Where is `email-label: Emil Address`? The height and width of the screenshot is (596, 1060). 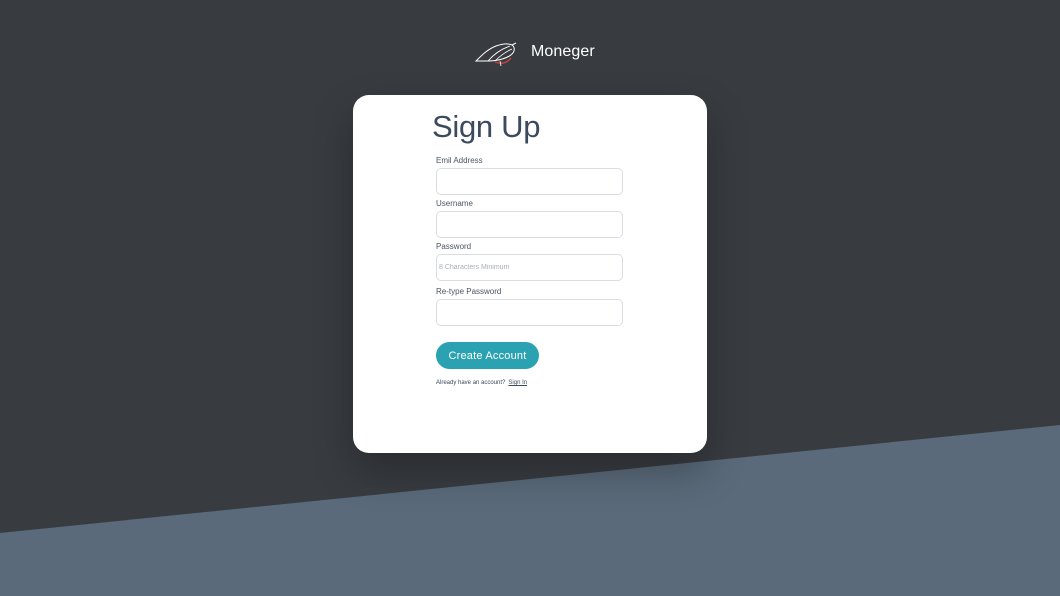 email-label: Emil Address is located at coordinates (459, 160).